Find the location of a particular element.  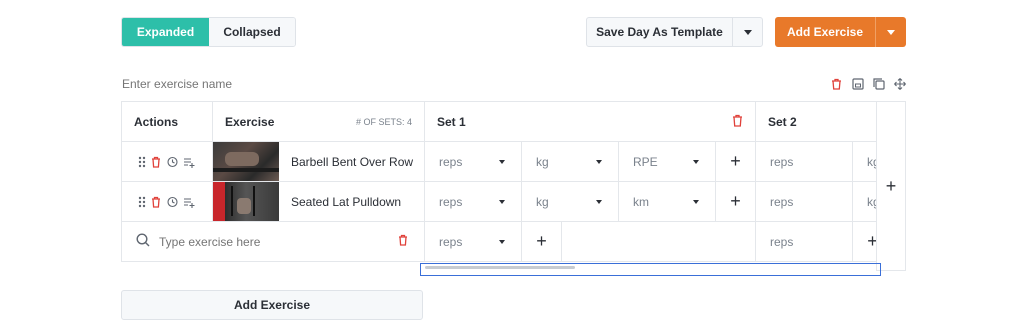

scrollbar-thumb is located at coordinates (500, 267).